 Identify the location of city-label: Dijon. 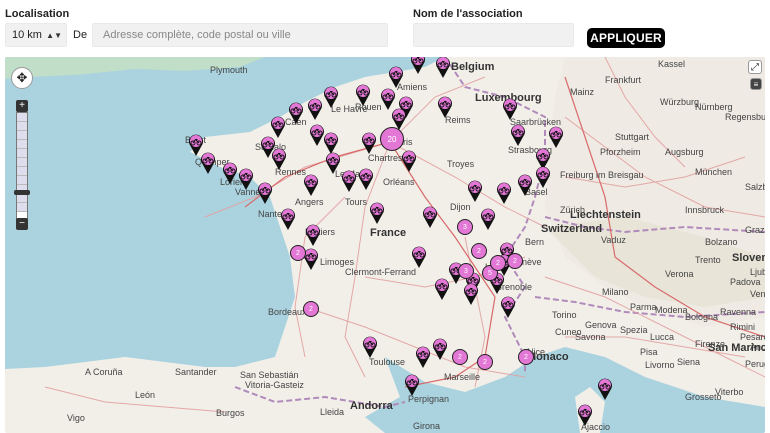
(460, 207).